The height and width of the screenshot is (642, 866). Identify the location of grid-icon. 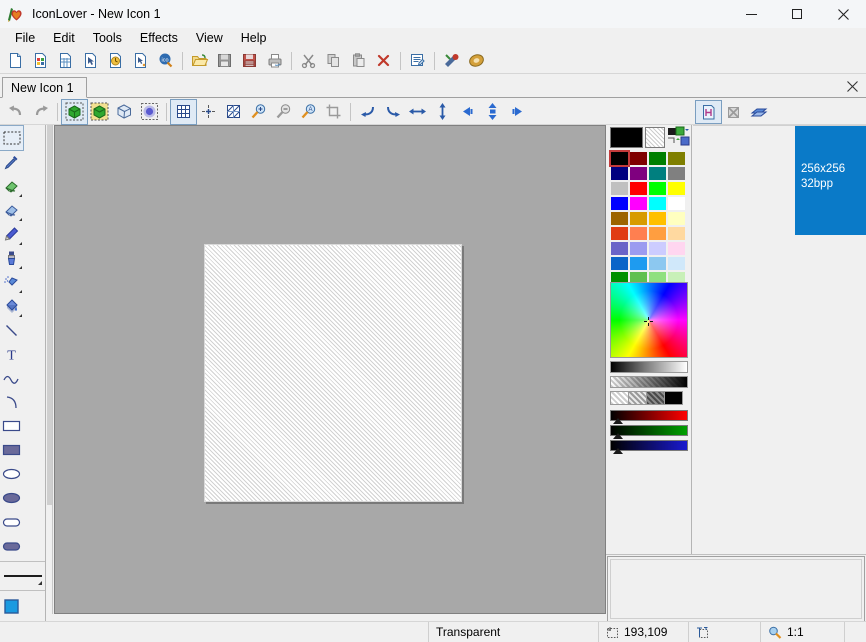
(183, 111).